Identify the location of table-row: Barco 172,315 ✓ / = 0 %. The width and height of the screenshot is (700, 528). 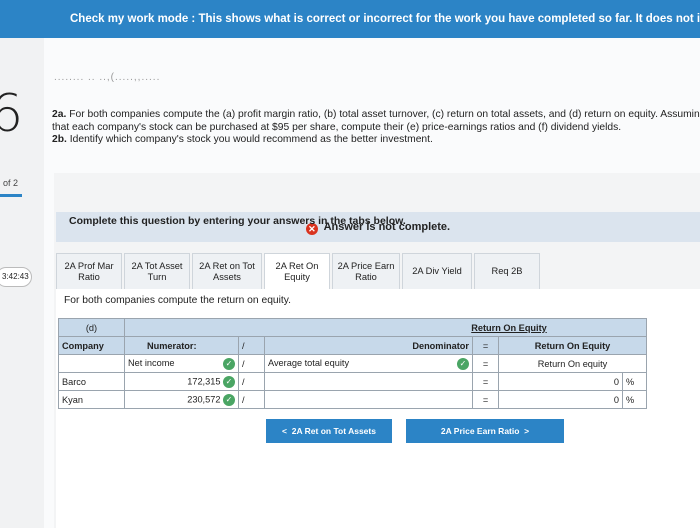
(352, 381).